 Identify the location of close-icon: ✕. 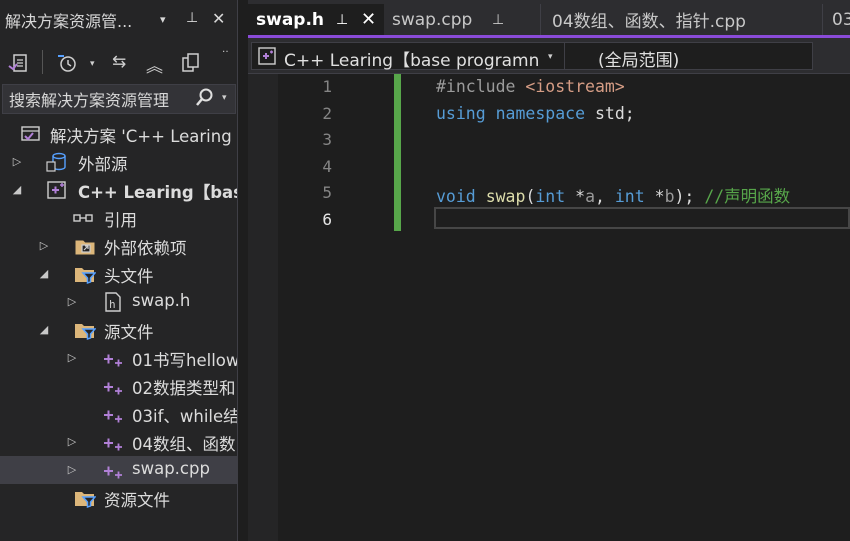
(218, 18).